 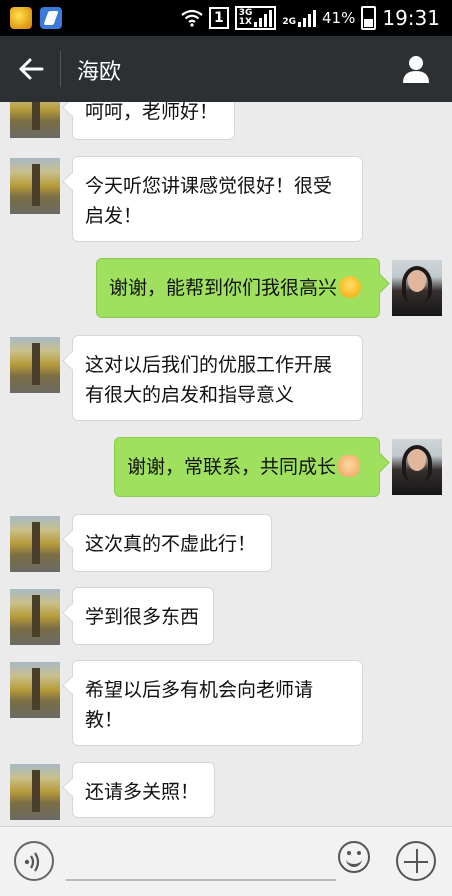 What do you see at coordinates (217, 199) in the screenshot?
I see `message-bubble: 今天听您讲课感觉很好！很受启发！` at bounding box center [217, 199].